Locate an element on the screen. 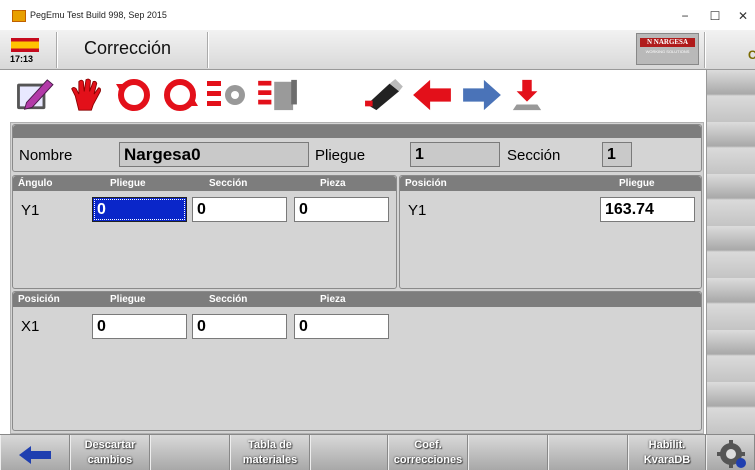 The width and height of the screenshot is (755, 470). position-x-pliegue-input: 0 is located at coordinates (139, 326).